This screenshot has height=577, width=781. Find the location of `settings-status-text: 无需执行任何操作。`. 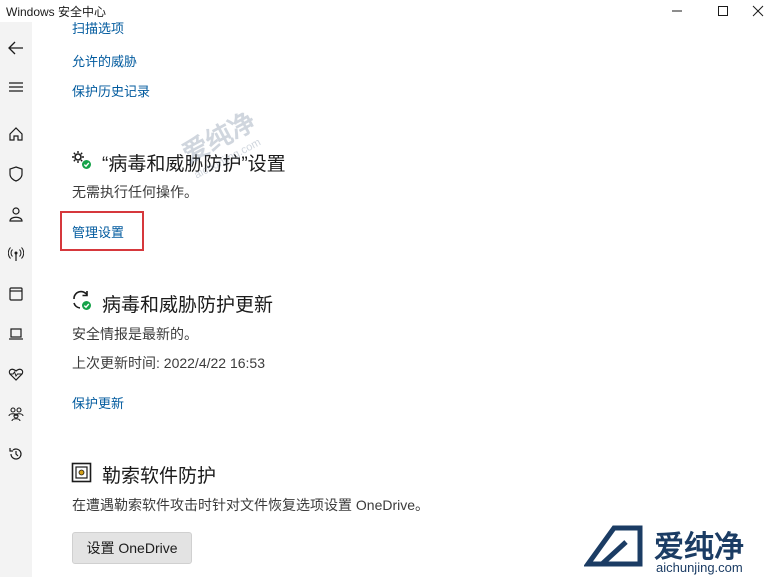

settings-status-text: 无需执行任何操作。 is located at coordinates (135, 192).